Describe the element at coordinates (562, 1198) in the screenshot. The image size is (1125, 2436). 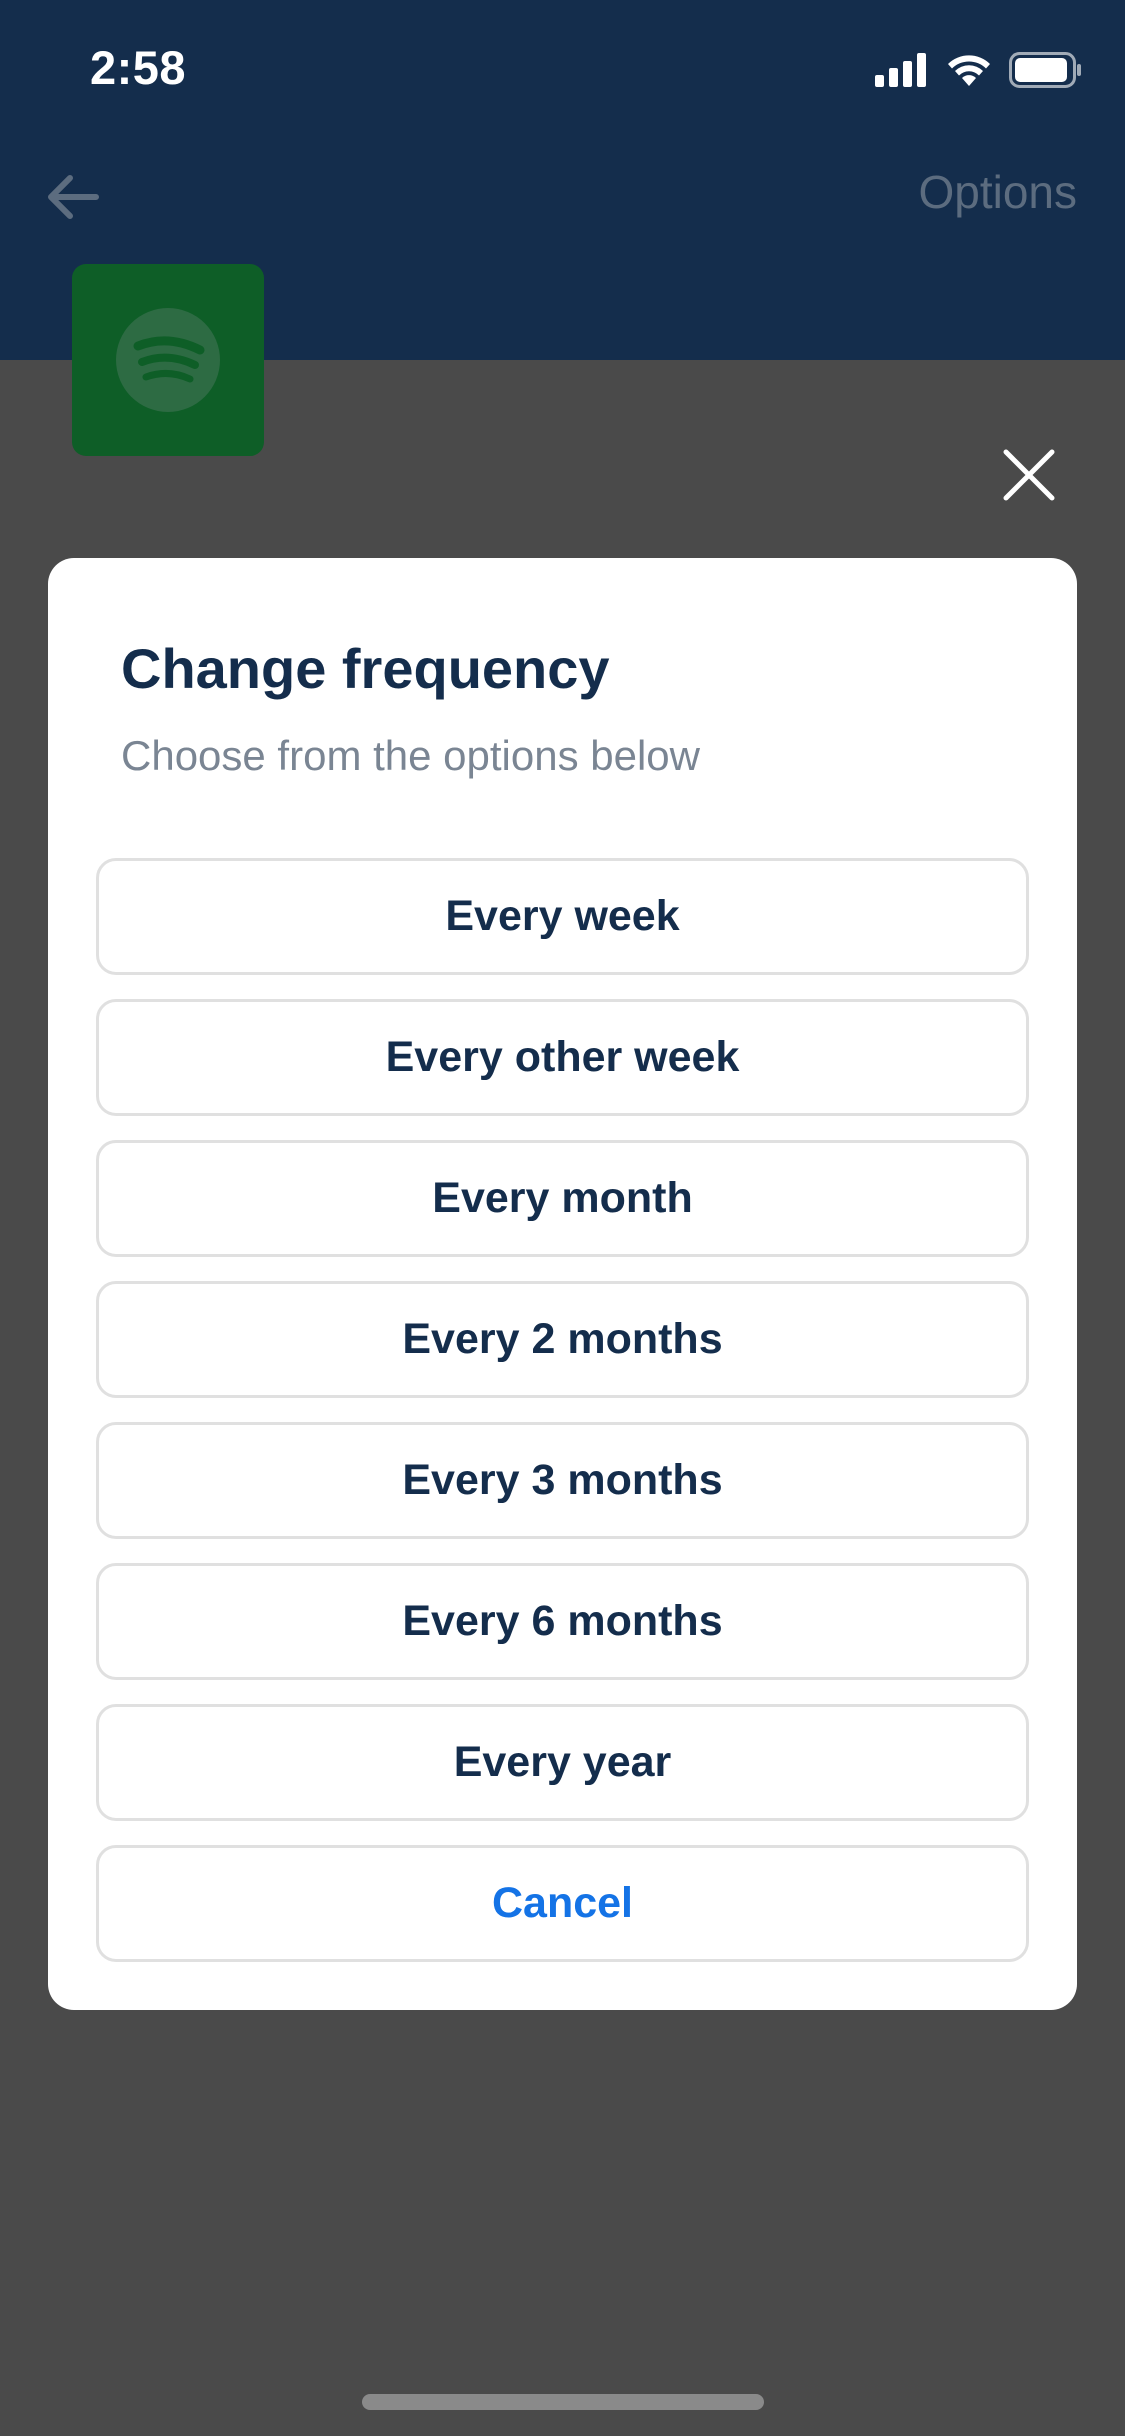
I see `option-every-month: Every month` at that location.